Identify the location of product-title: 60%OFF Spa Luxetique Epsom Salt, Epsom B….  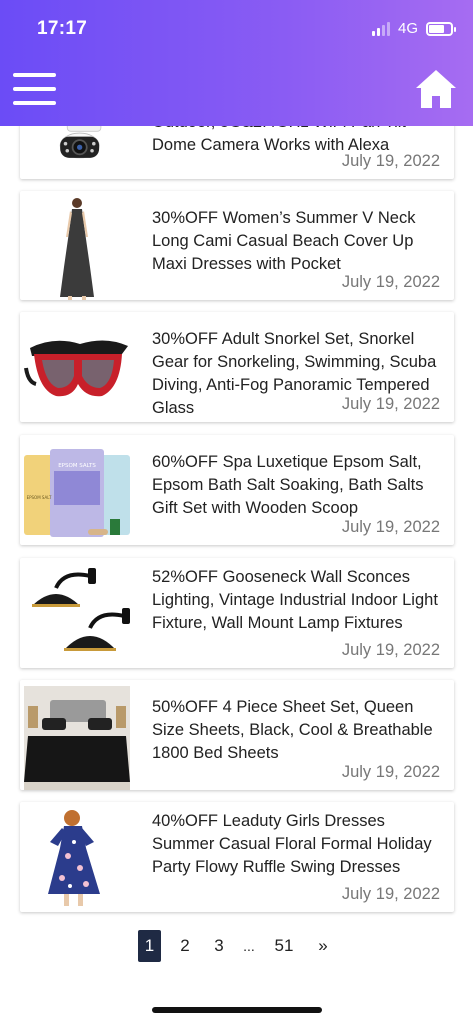
(298, 485).